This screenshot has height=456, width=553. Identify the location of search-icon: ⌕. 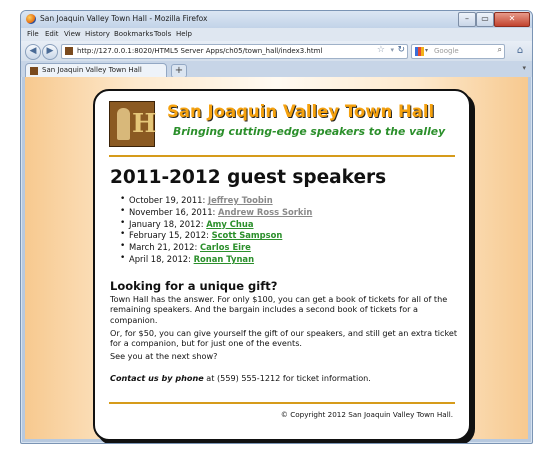
(500, 50).